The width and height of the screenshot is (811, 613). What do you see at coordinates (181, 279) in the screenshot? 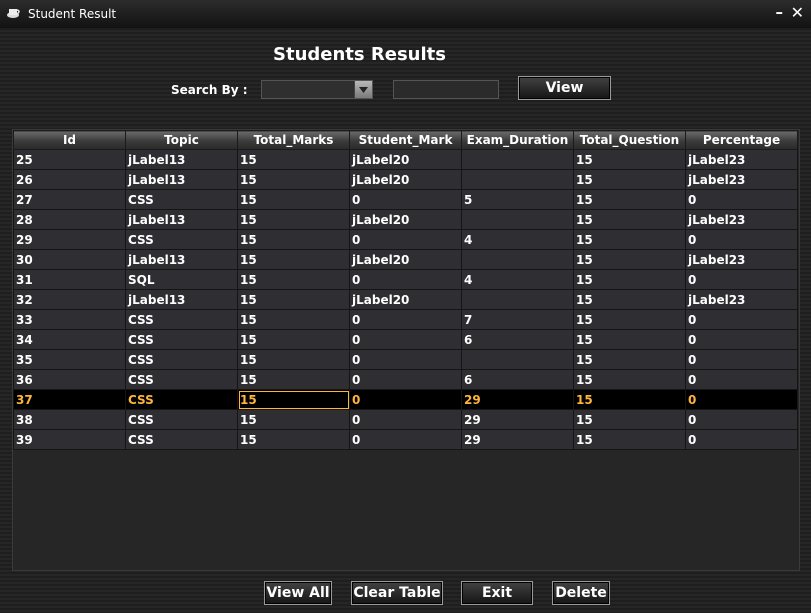
I see `table-cell: SQL` at bounding box center [181, 279].